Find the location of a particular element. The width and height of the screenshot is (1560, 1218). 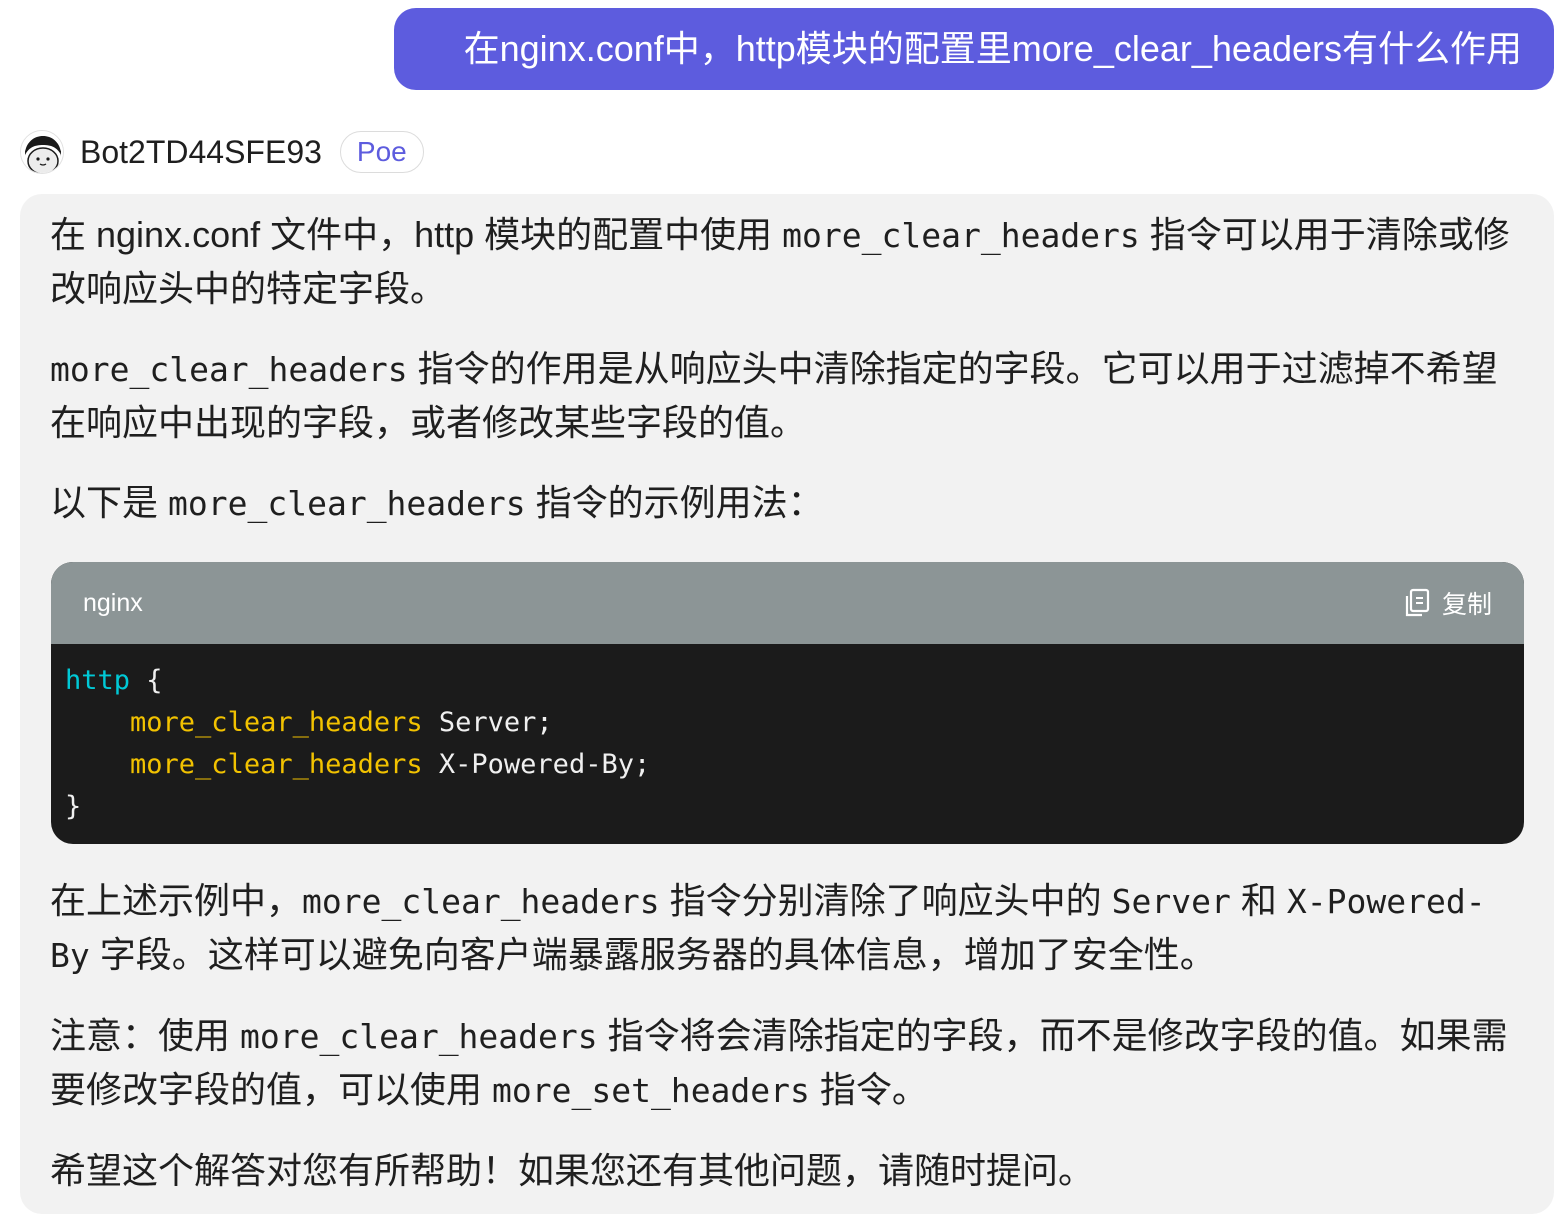

bot-header: Bot2TD44SFE93 Poe is located at coordinates (222, 152).